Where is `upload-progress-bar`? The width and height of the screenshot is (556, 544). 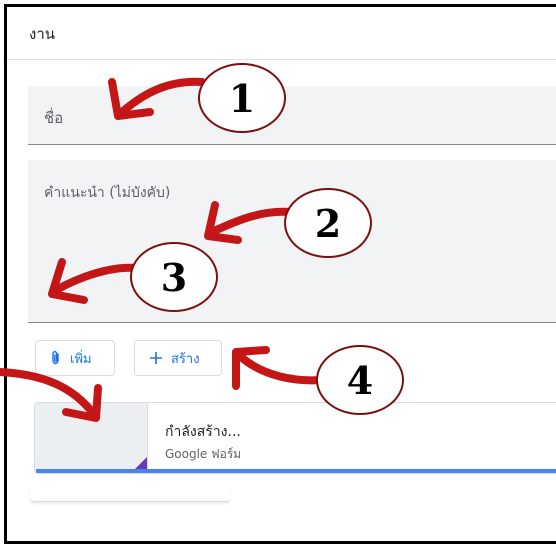 upload-progress-bar is located at coordinates (296, 471).